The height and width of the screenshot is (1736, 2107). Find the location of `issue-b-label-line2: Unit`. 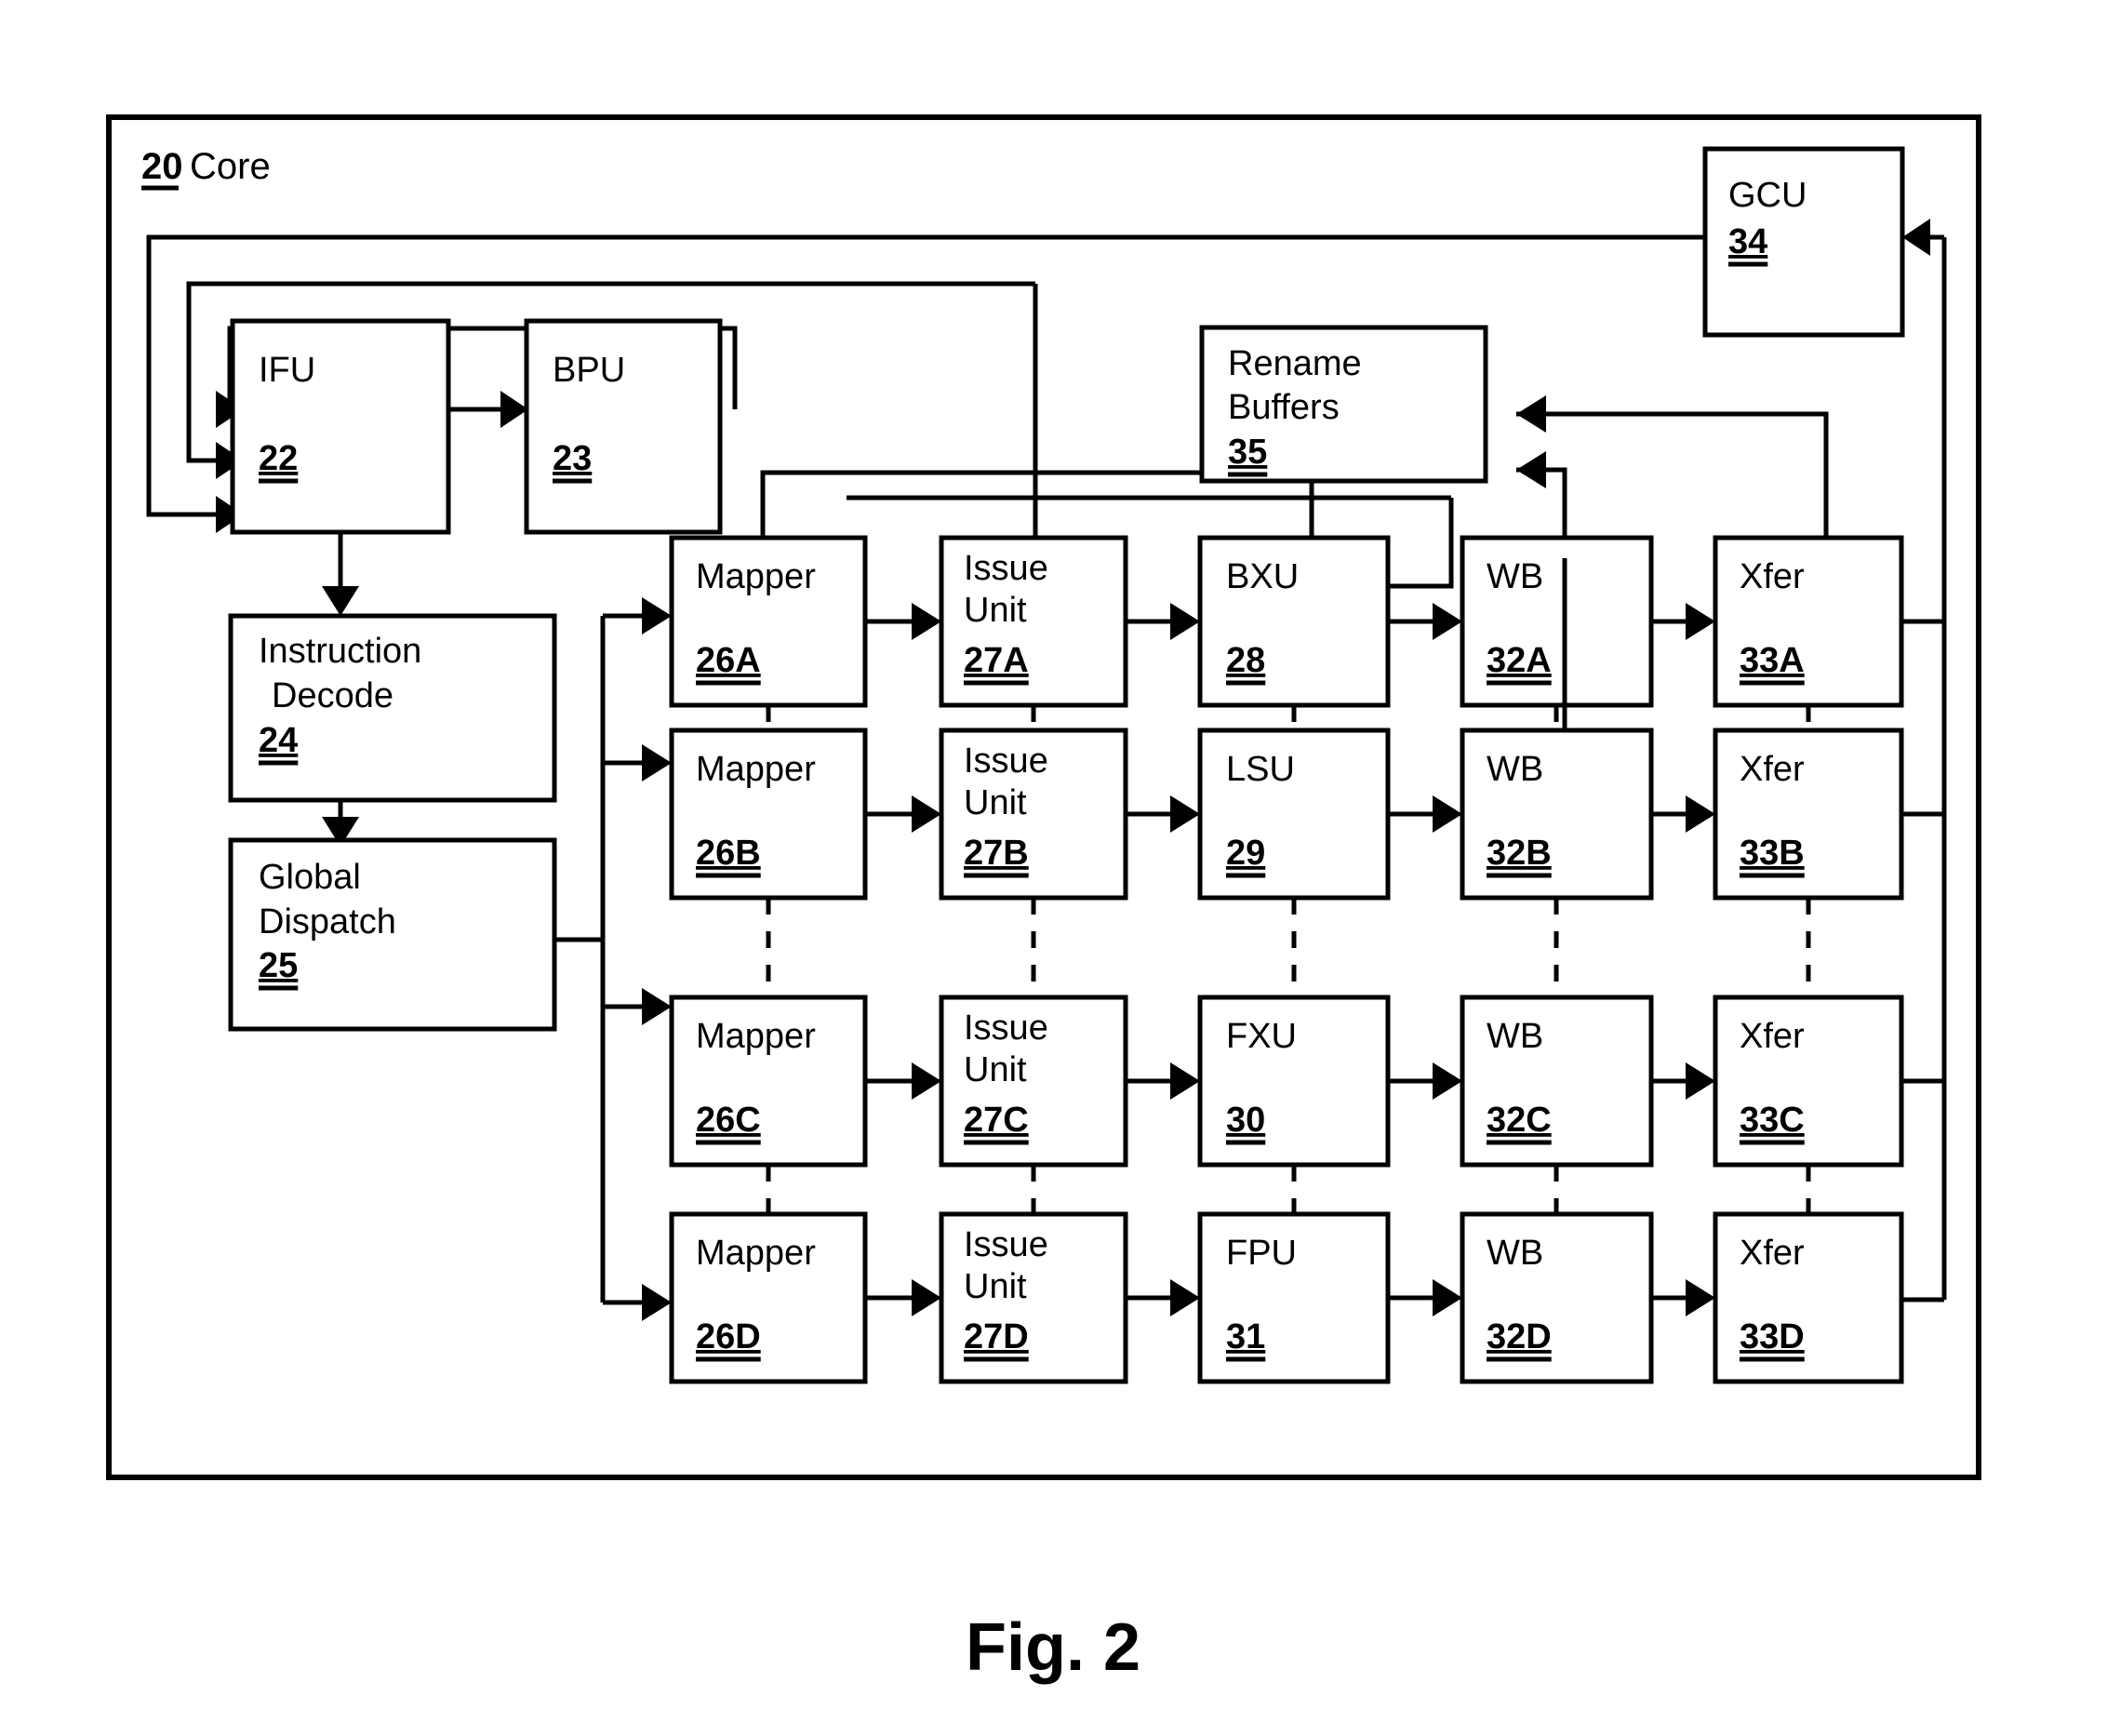

issue-b-label-line2: Unit is located at coordinates (996, 802).